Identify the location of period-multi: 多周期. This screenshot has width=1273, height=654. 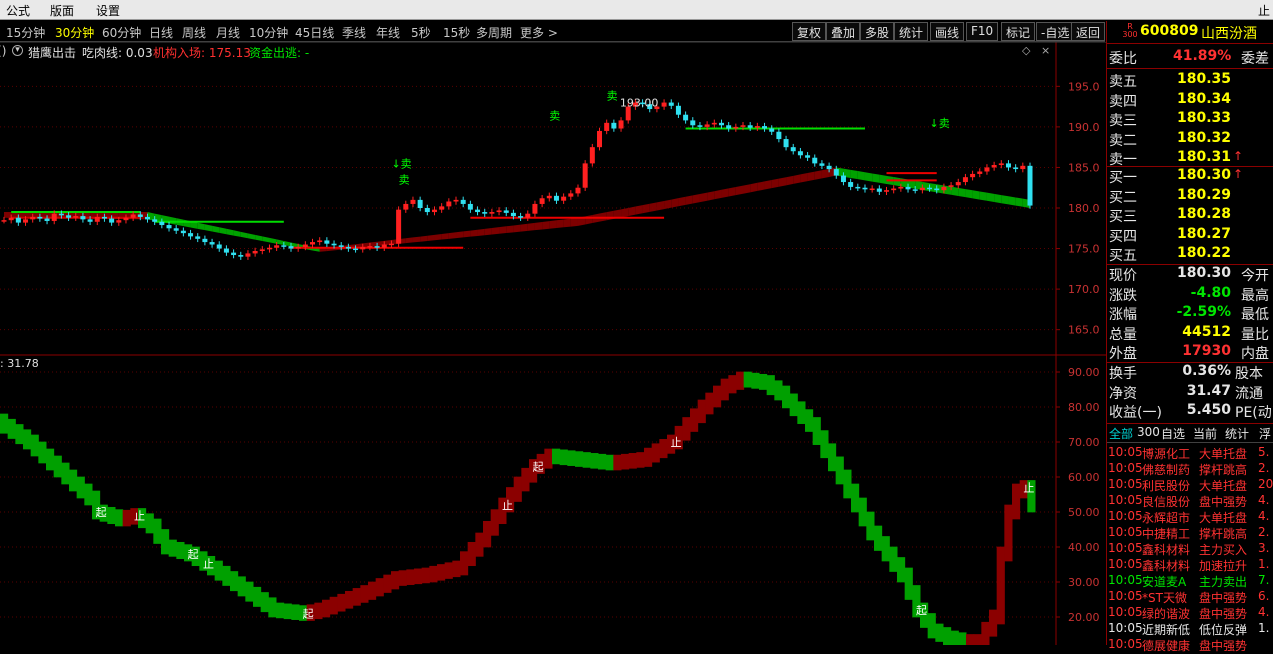
(494, 32).